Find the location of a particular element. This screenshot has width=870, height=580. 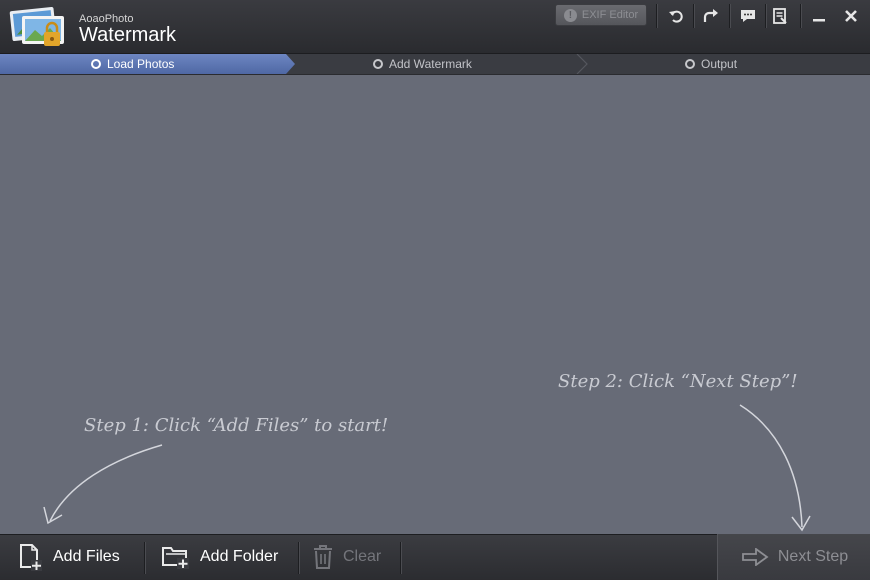

close-icon is located at coordinates (851, 16).